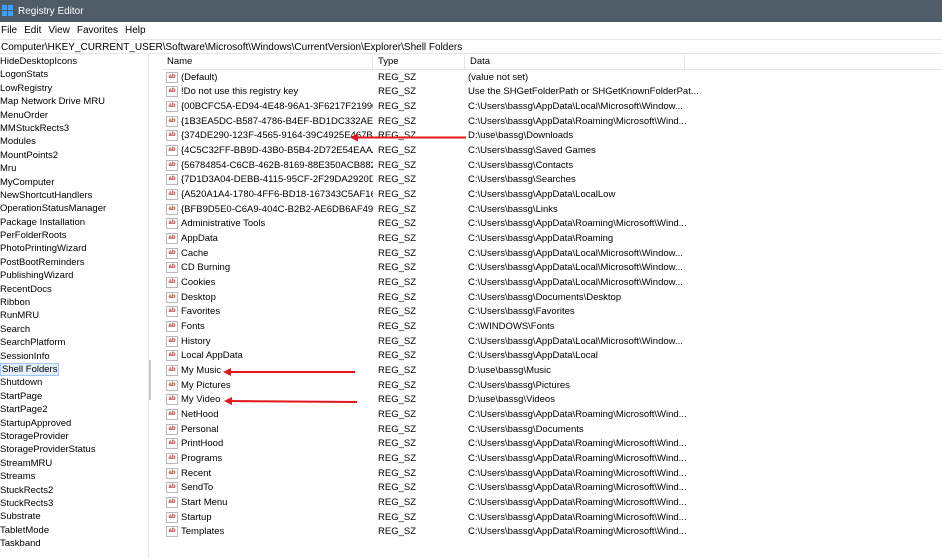 This screenshot has height=558, width=942. What do you see at coordinates (74, 342) in the screenshot?
I see `tree-node: SearchPlatform` at bounding box center [74, 342].